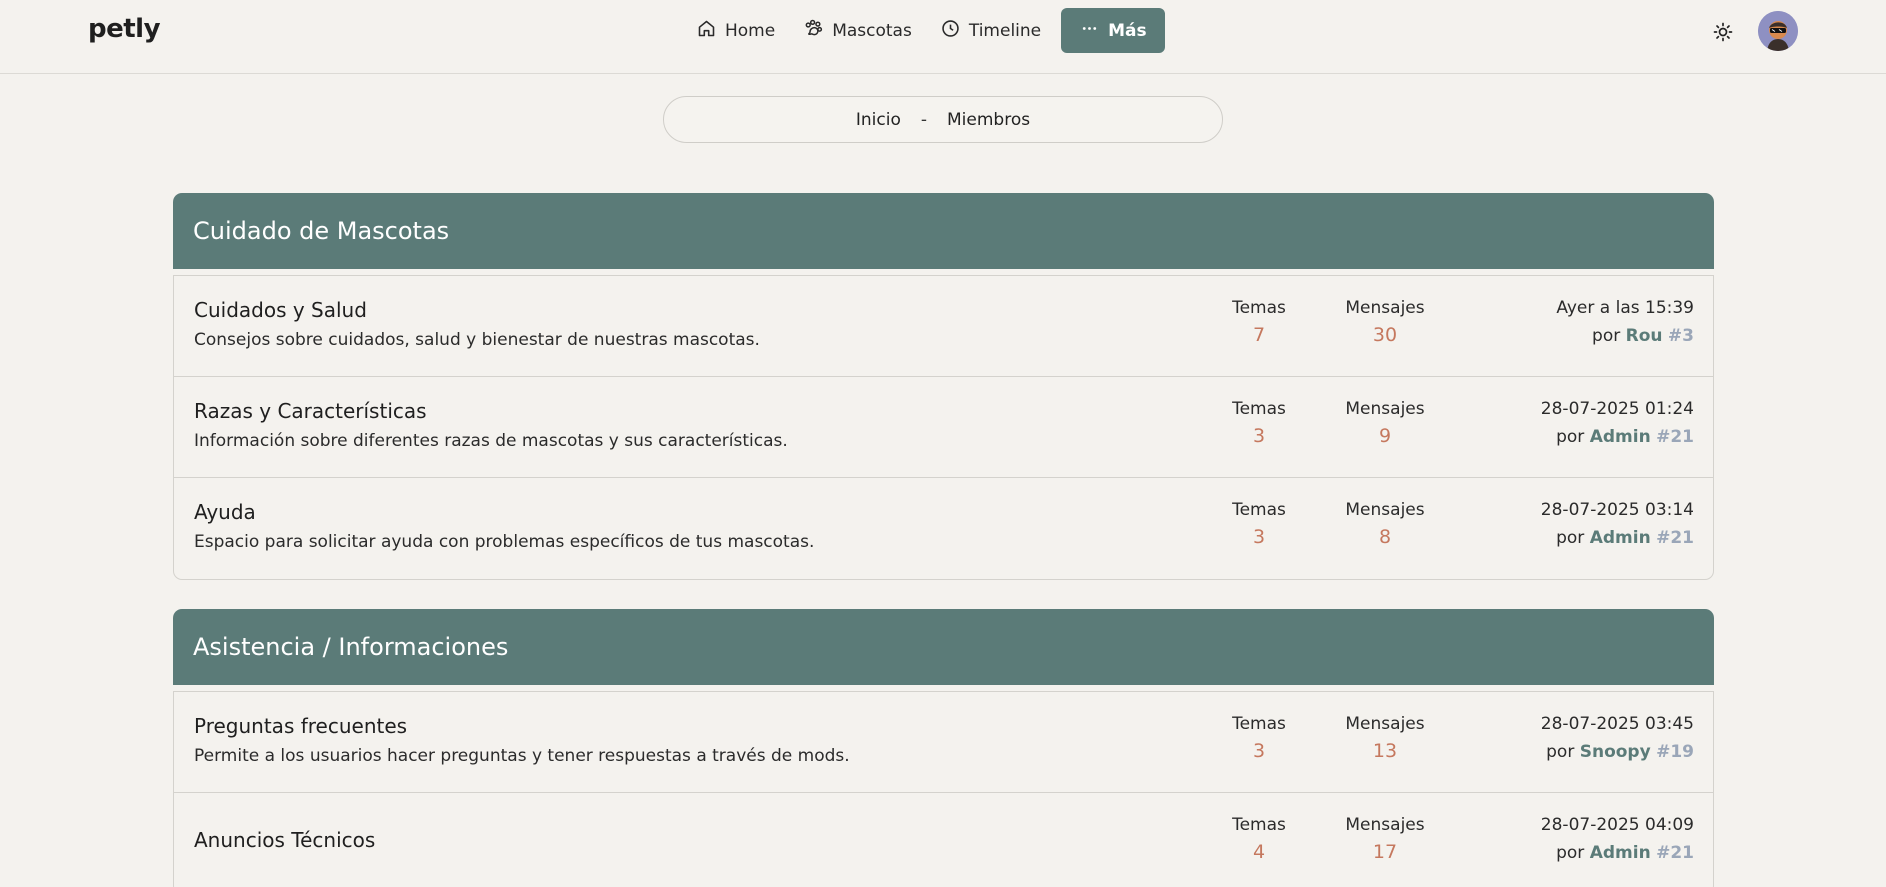 The width and height of the screenshot is (1886, 887). I want to click on nav-mascotas: Mascotas, so click(857, 30).